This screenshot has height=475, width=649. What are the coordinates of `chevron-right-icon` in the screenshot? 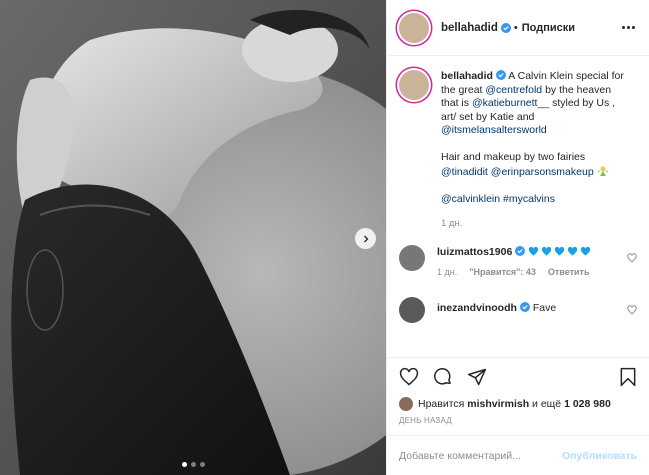 It's located at (365, 238).